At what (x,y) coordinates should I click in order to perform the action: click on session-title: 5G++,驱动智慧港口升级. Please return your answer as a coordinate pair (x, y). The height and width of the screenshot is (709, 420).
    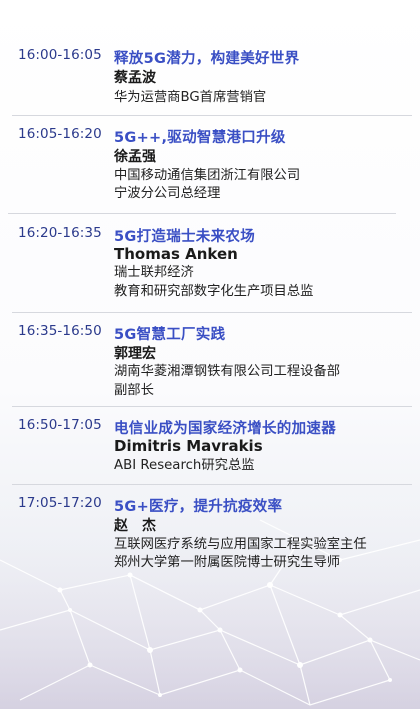
    Looking at the image, I should click on (200, 138).